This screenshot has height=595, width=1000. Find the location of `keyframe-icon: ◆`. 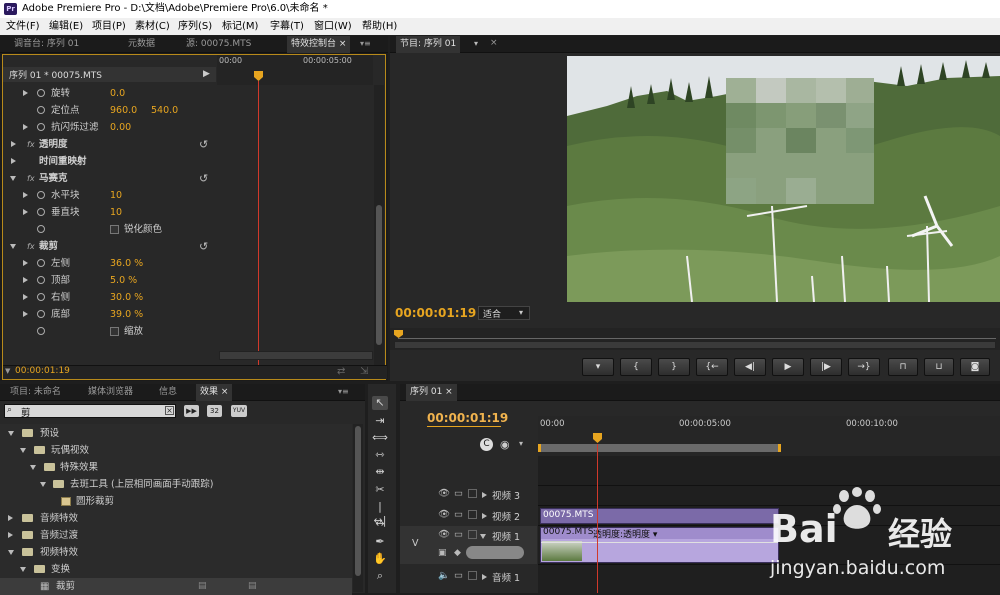

keyframe-icon: ◆ is located at coordinates (457, 553).